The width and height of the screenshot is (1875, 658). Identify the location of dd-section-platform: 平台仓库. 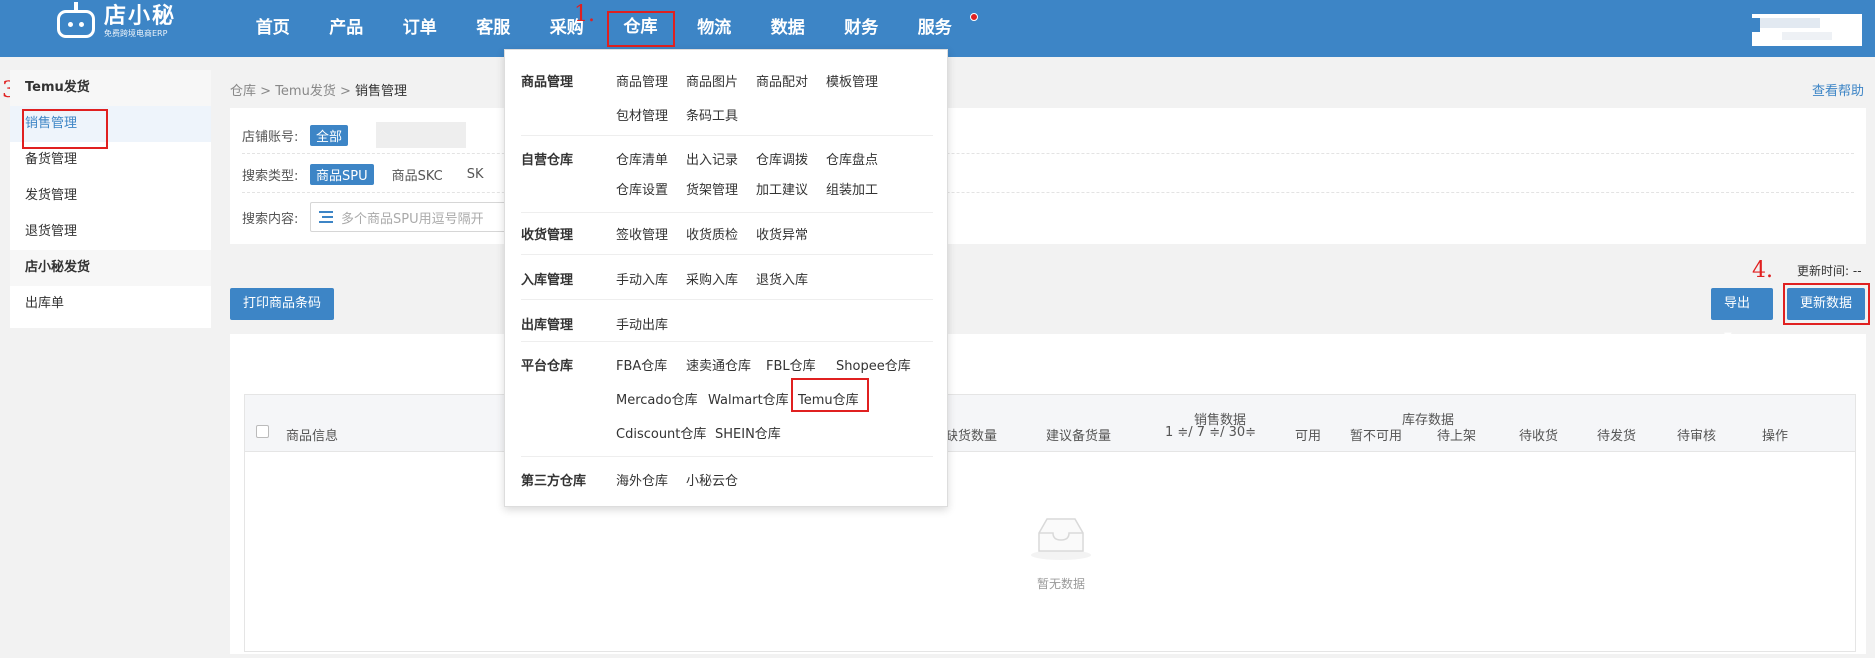
(547, 366).